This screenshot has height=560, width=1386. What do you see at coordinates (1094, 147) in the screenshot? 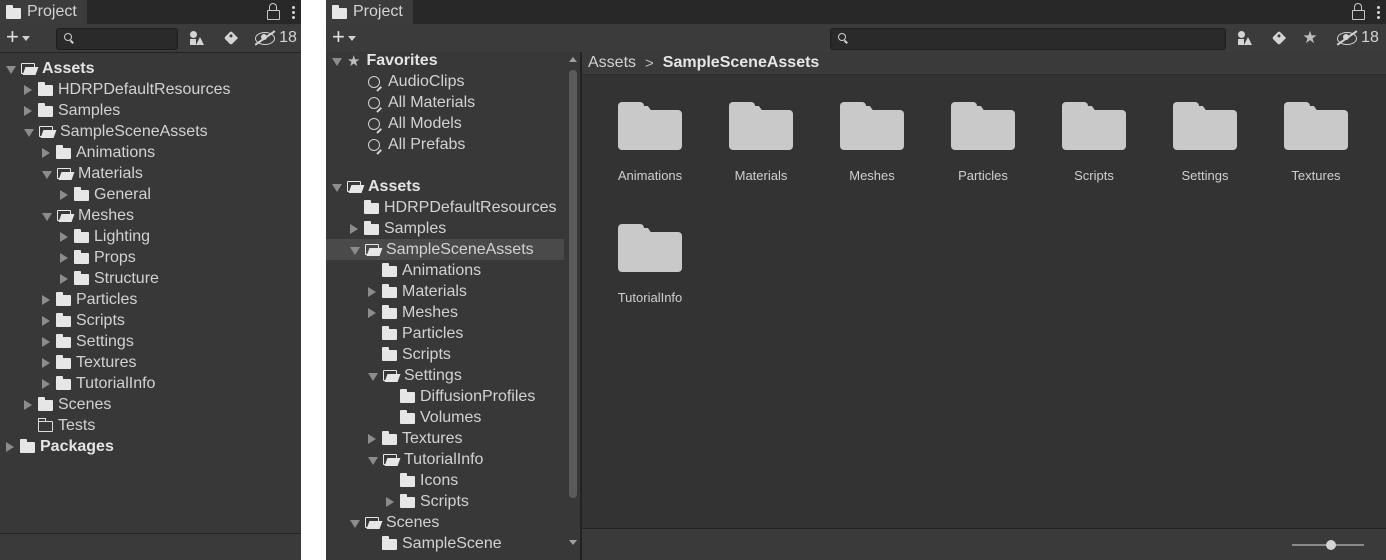
I see `asset-folder-scripts: Scripts` at bounding box center [1094, 147].